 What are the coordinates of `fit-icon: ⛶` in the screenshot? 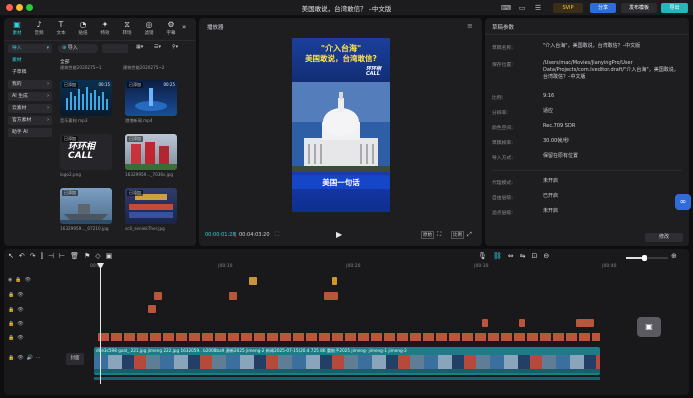 It's located at (277, 235).